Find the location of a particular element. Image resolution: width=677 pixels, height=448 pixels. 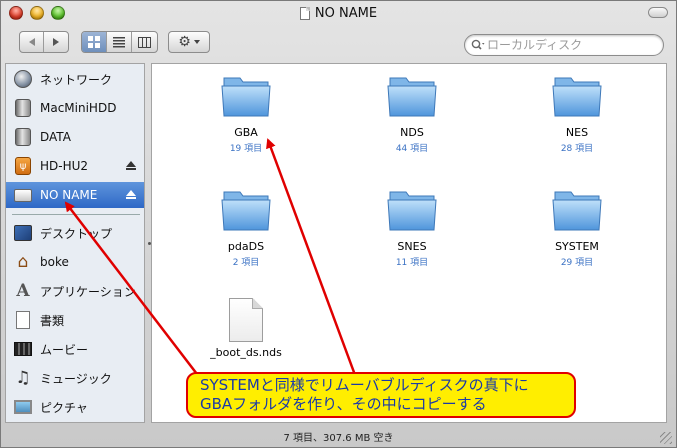

item-count: 29 項目 is located at coordinates (577, 263).